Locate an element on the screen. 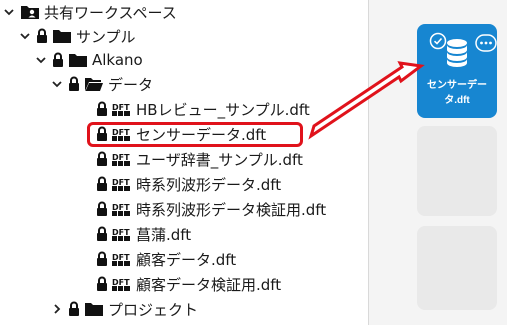 This screenshot has width=507, height=325. tree-file-iris: DFT 菖蒲.dft is located at coordinates (143, 234).